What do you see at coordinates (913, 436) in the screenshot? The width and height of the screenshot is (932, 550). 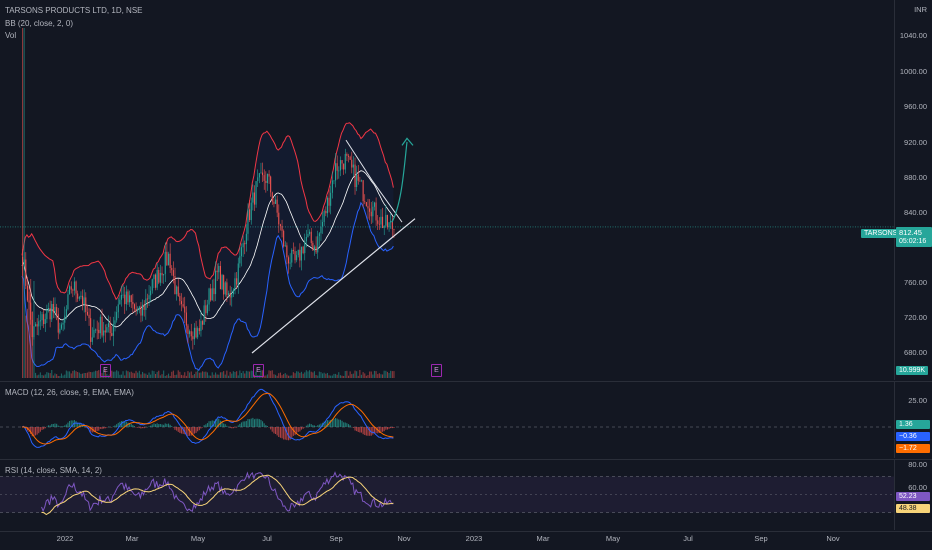 I see `macd-line-value: −0.36` at bounding box center [913, 436].